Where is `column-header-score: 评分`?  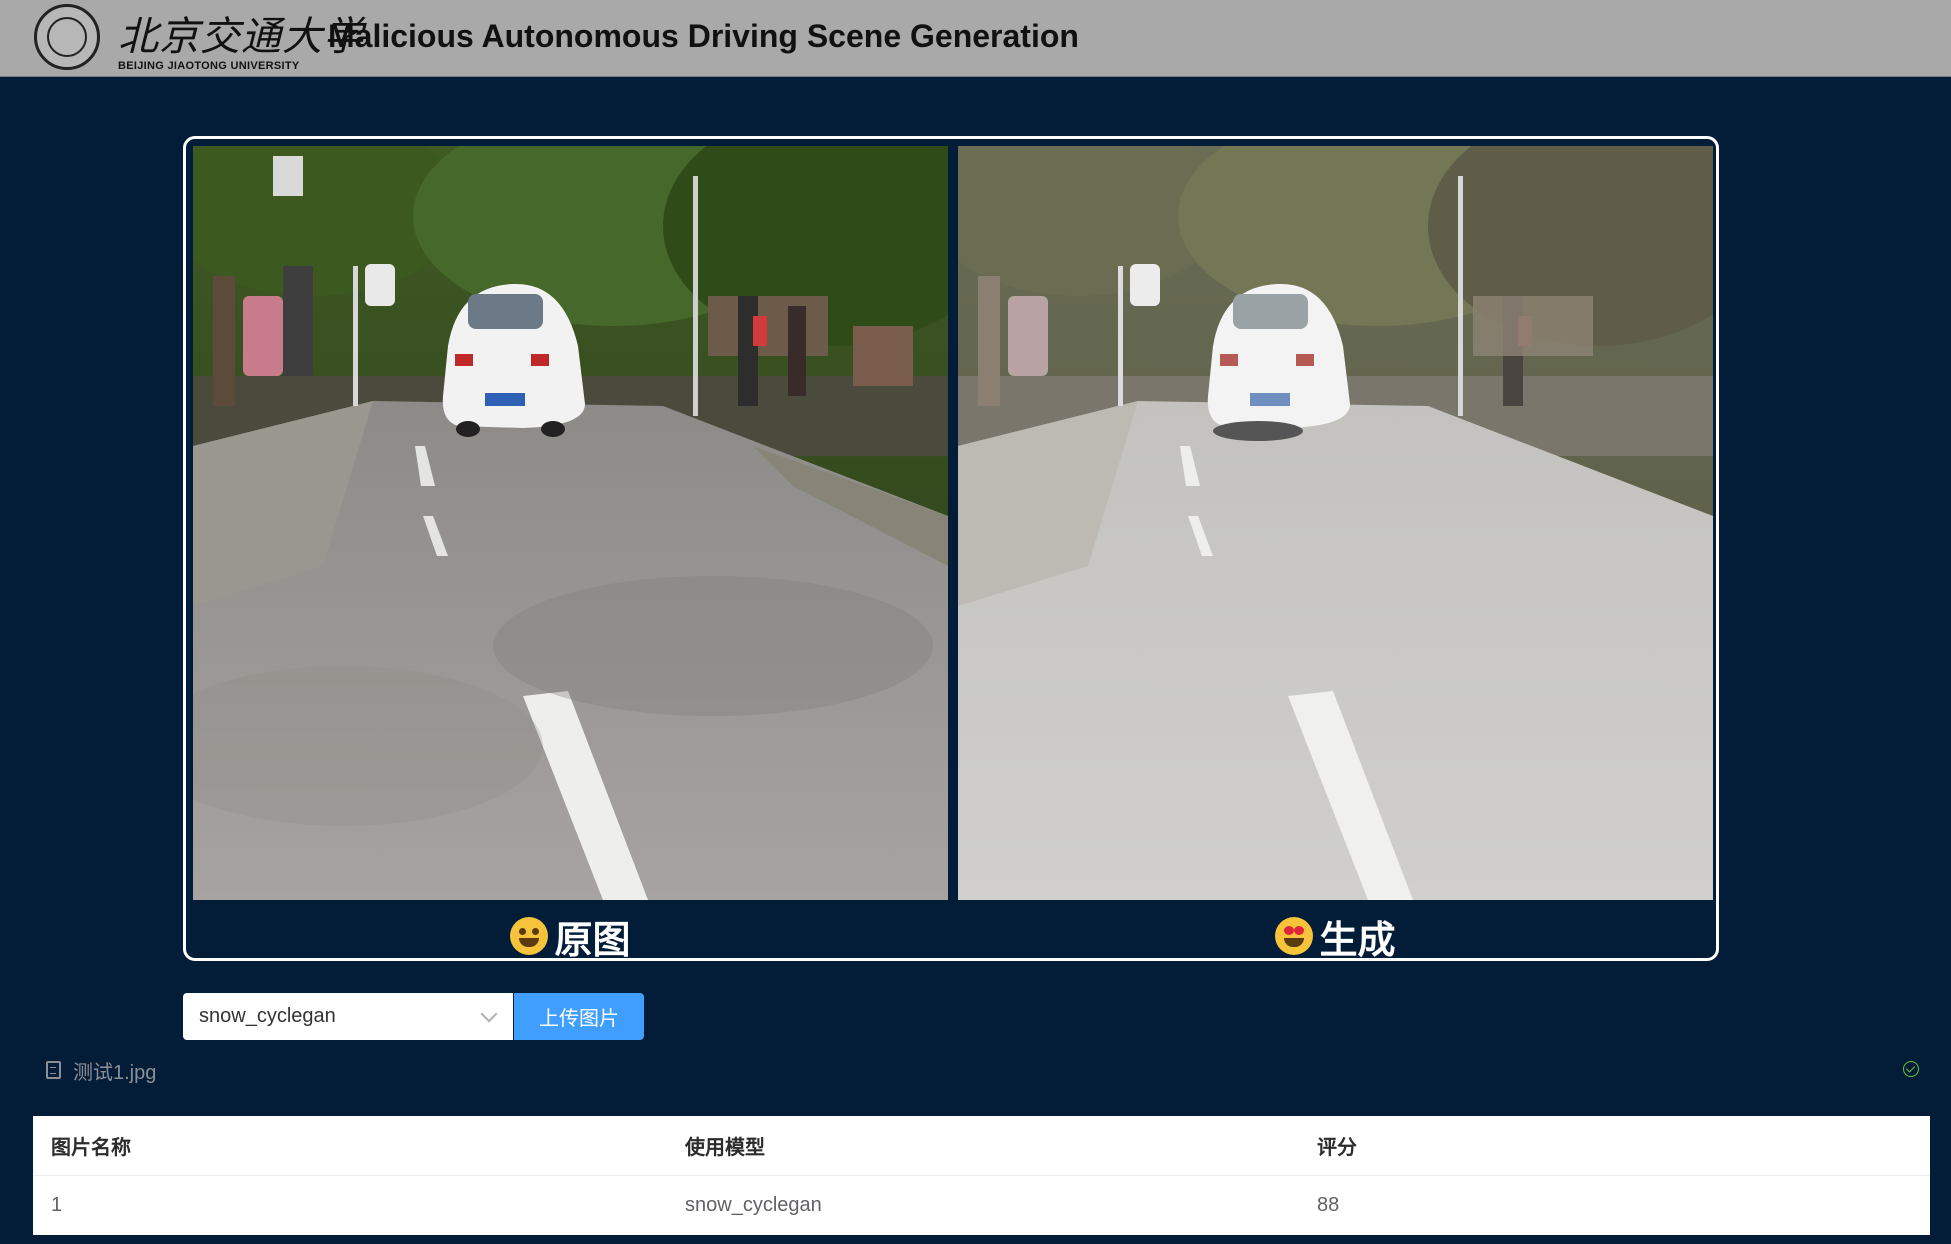 column-header-score: 评分 is located at coordinates (1337, 1148).